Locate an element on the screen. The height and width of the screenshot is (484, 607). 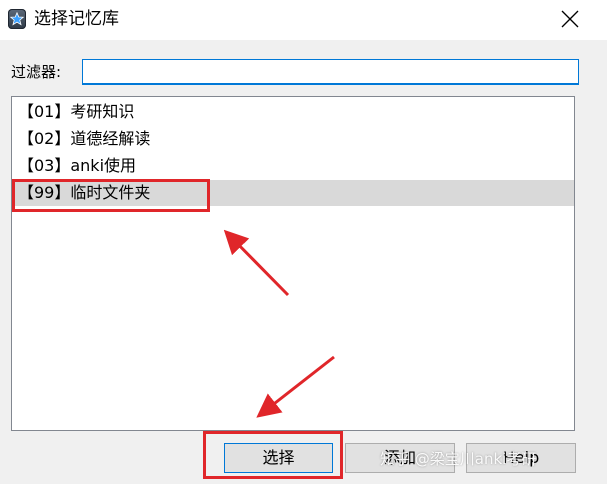
select-button: 选择 is located at coordinates (278, 458).